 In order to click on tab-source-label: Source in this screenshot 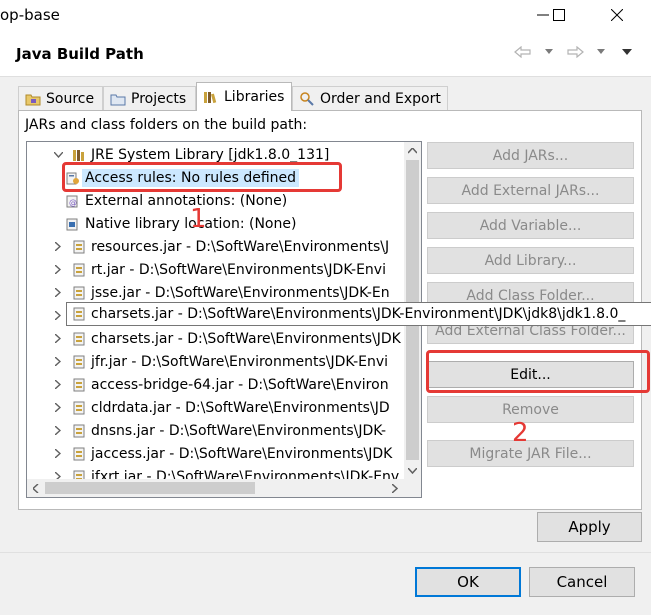, I will do `click(70, 98)`.